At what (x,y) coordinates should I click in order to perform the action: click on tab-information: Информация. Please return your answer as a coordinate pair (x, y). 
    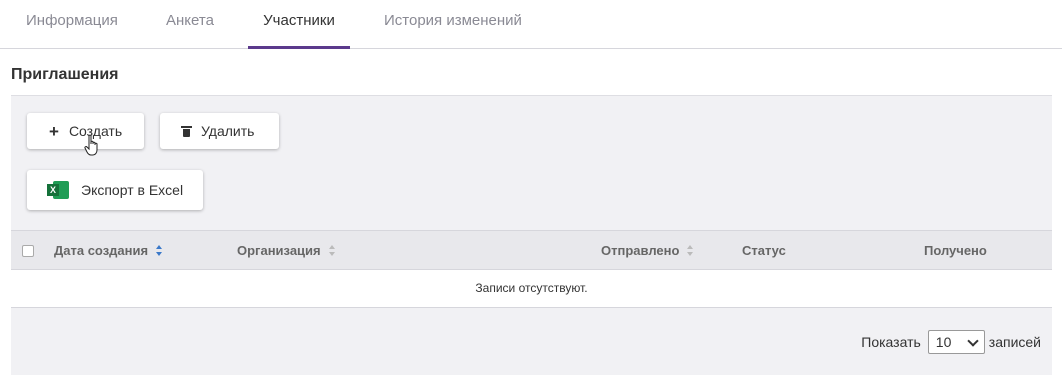
    Looking at the image, I should click on (72, 24).